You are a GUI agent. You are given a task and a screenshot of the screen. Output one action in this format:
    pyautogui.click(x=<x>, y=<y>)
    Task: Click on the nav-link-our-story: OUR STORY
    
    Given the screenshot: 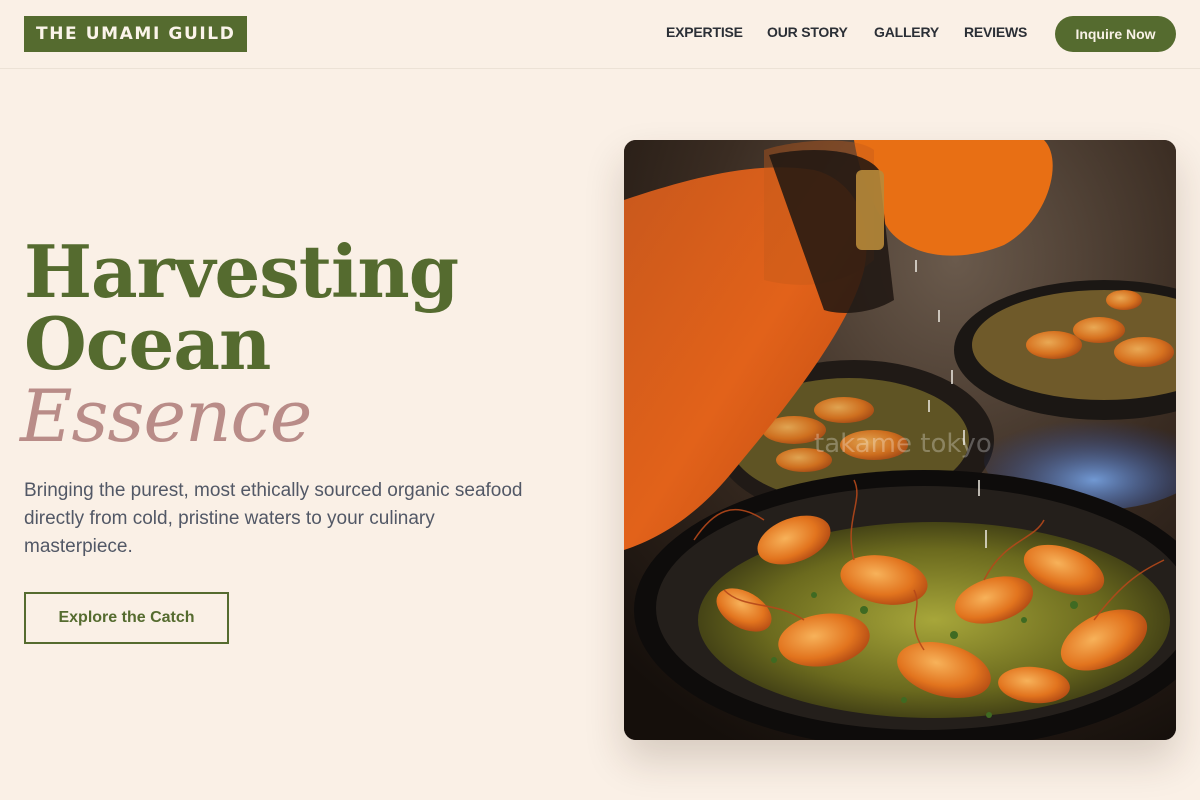 What is the action you would take?
    pyautogui.click(x=807, y=32)
    